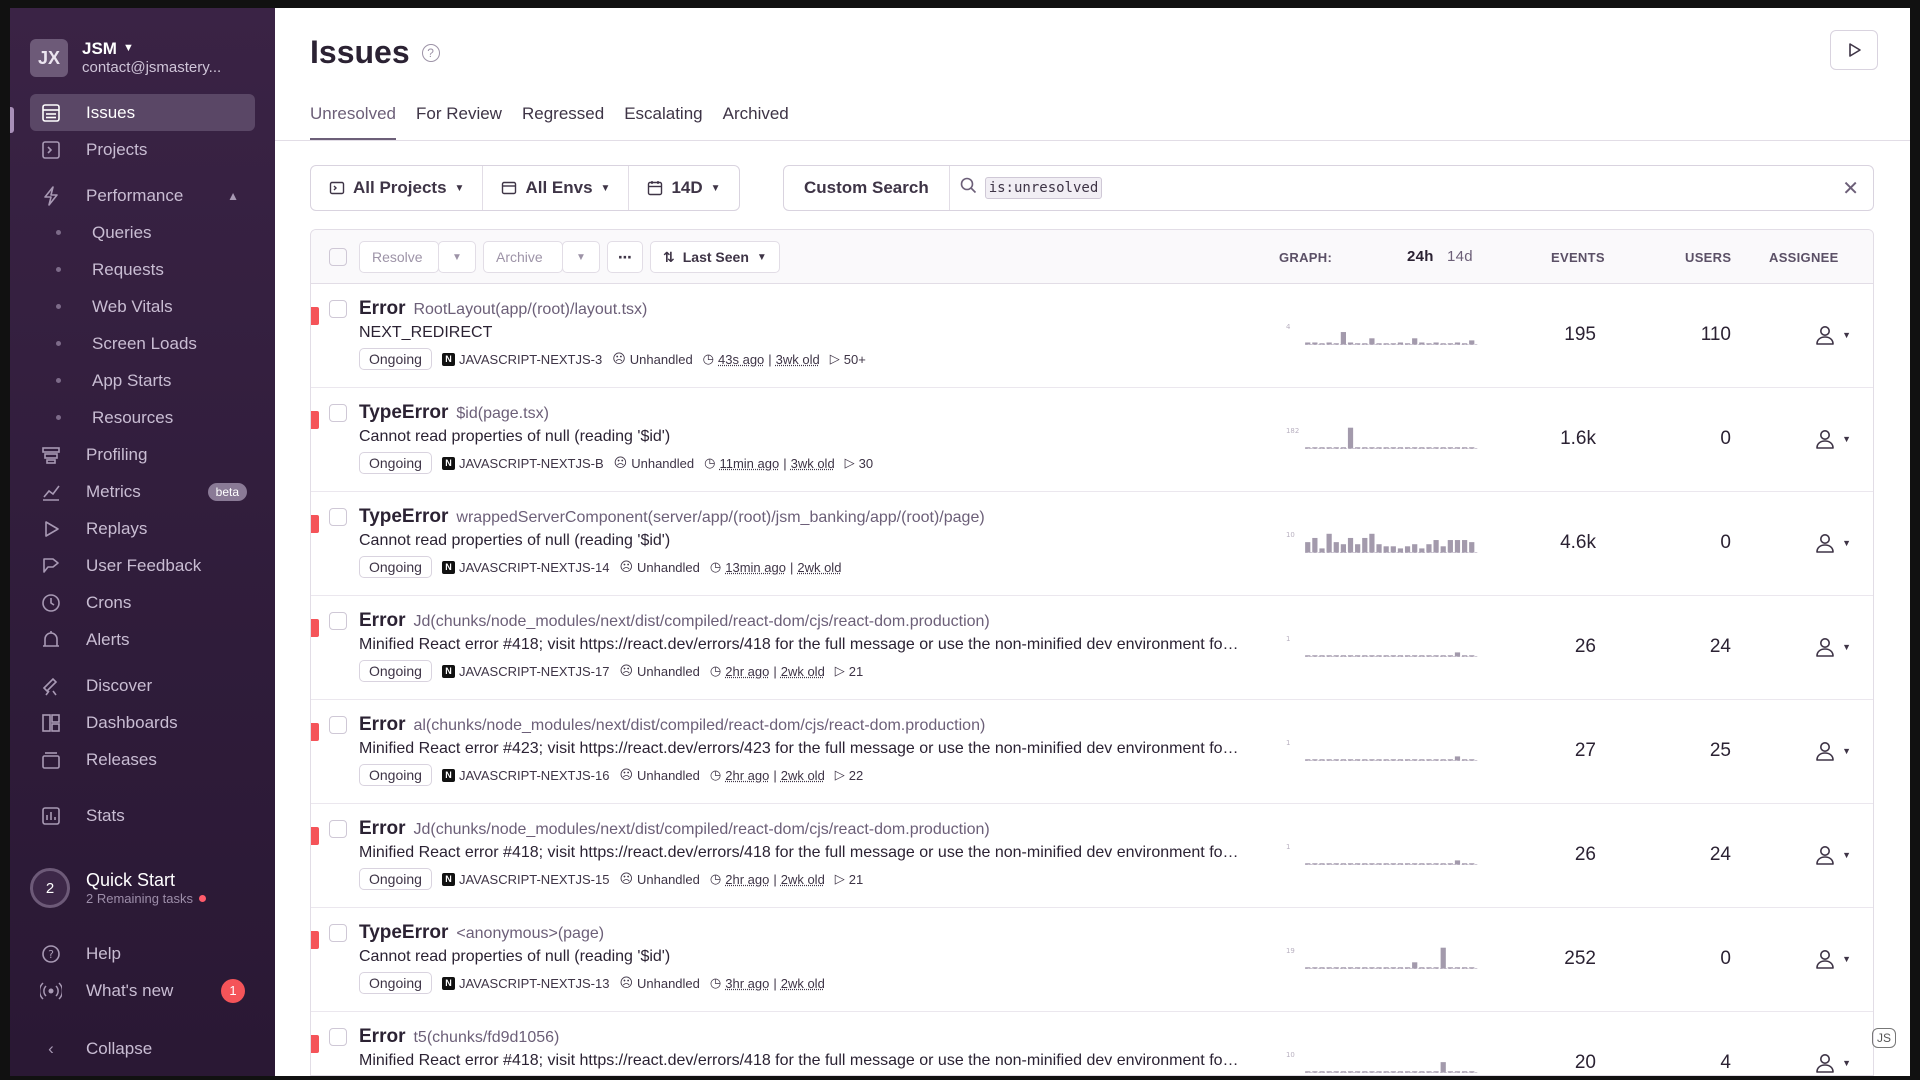 The height and width of the screenshot is (1080, 1920). What do you see at coordinates (523, 257) in the screenshot?
I see `archive-button: Archive` at bounding box center [523, 257].